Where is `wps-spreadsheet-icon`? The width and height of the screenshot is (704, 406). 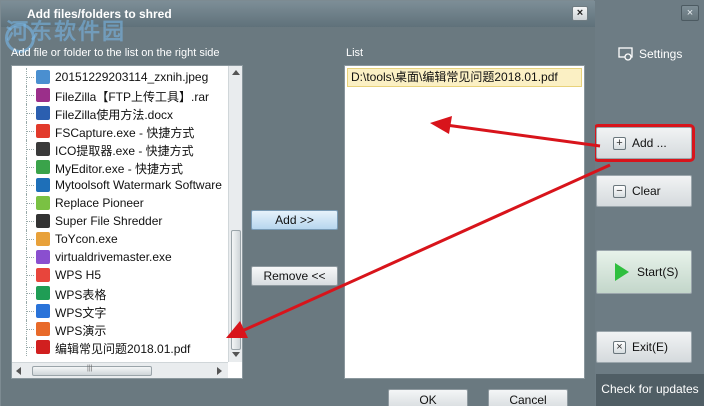 wps-spreadsheet-icon is located at coordinates (43, 293).